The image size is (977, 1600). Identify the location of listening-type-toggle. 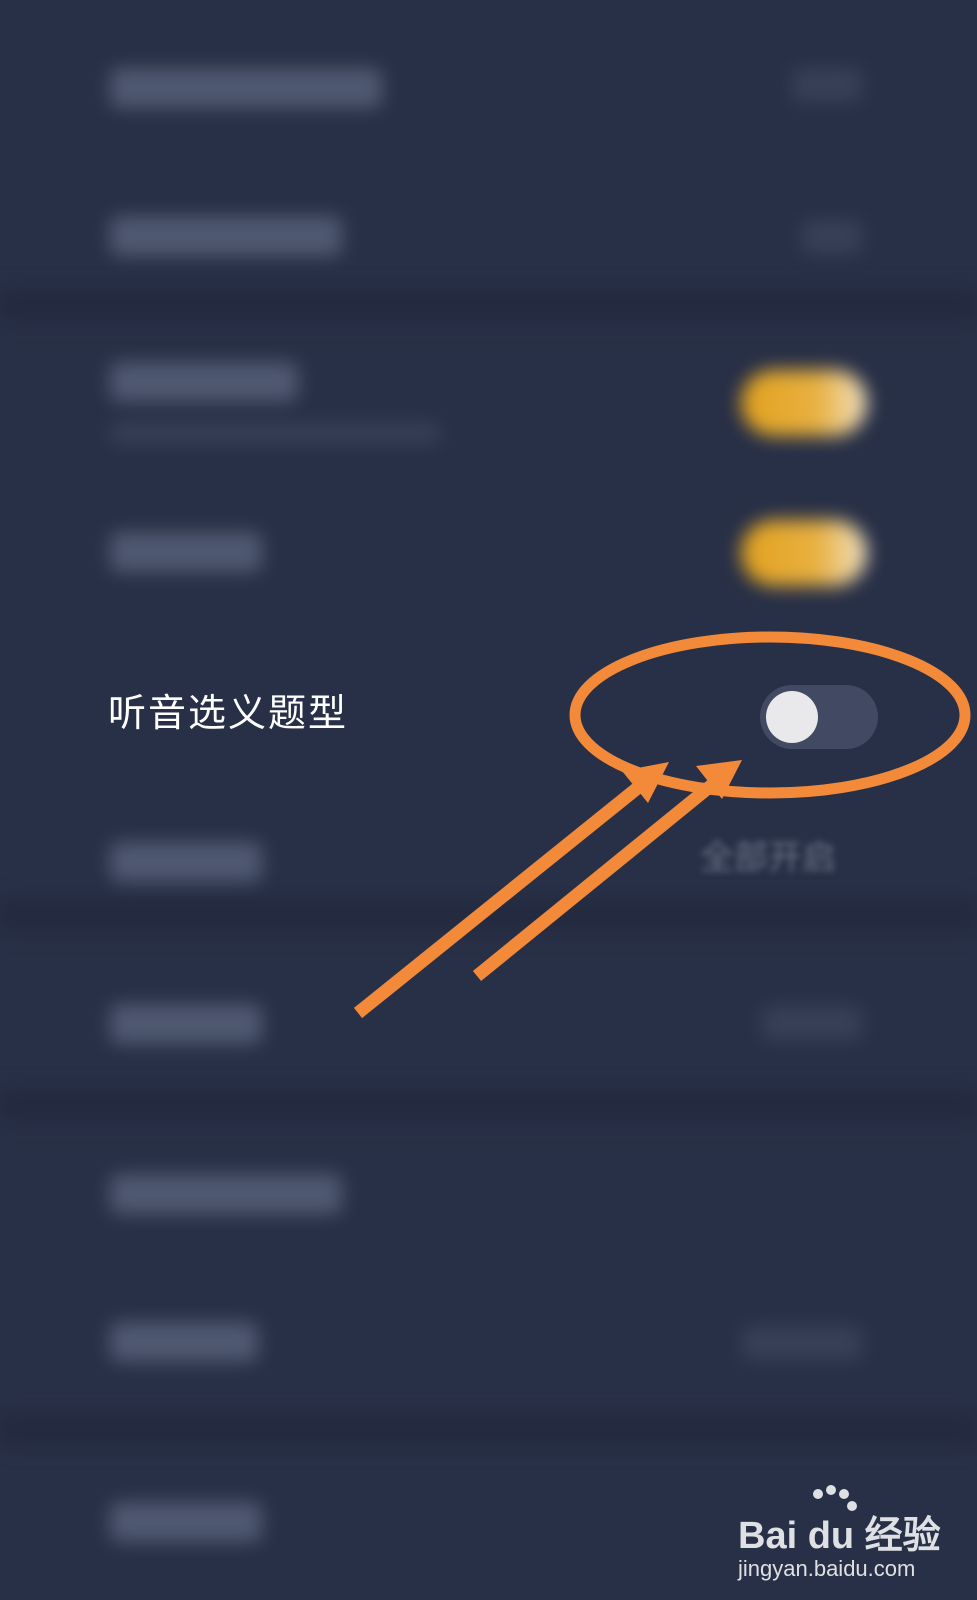
(819, 717).